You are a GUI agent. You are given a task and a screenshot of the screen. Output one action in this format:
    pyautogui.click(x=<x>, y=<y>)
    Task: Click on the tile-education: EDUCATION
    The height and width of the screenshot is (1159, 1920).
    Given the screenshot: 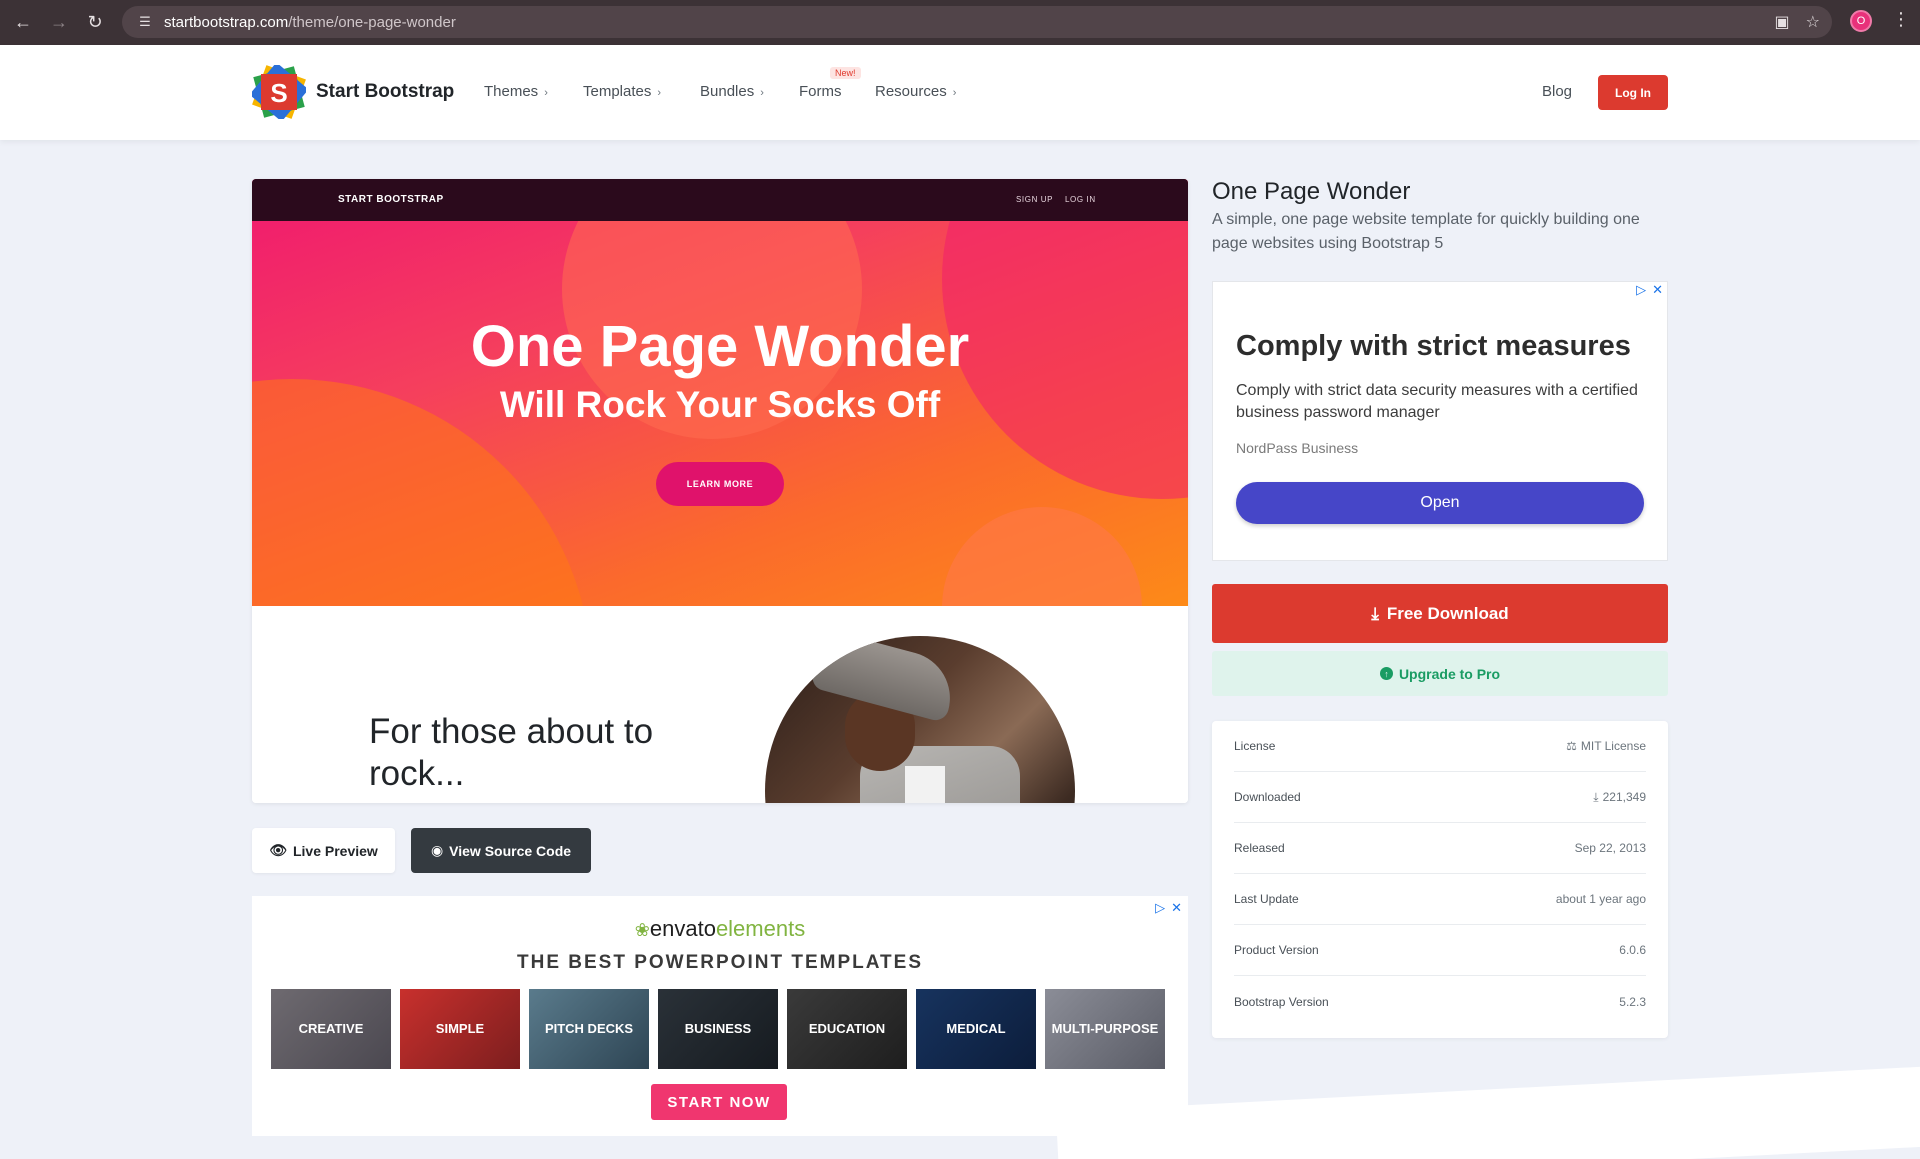 What is the action you would take?
    pyautogui.click(x=847, y=1029)
    